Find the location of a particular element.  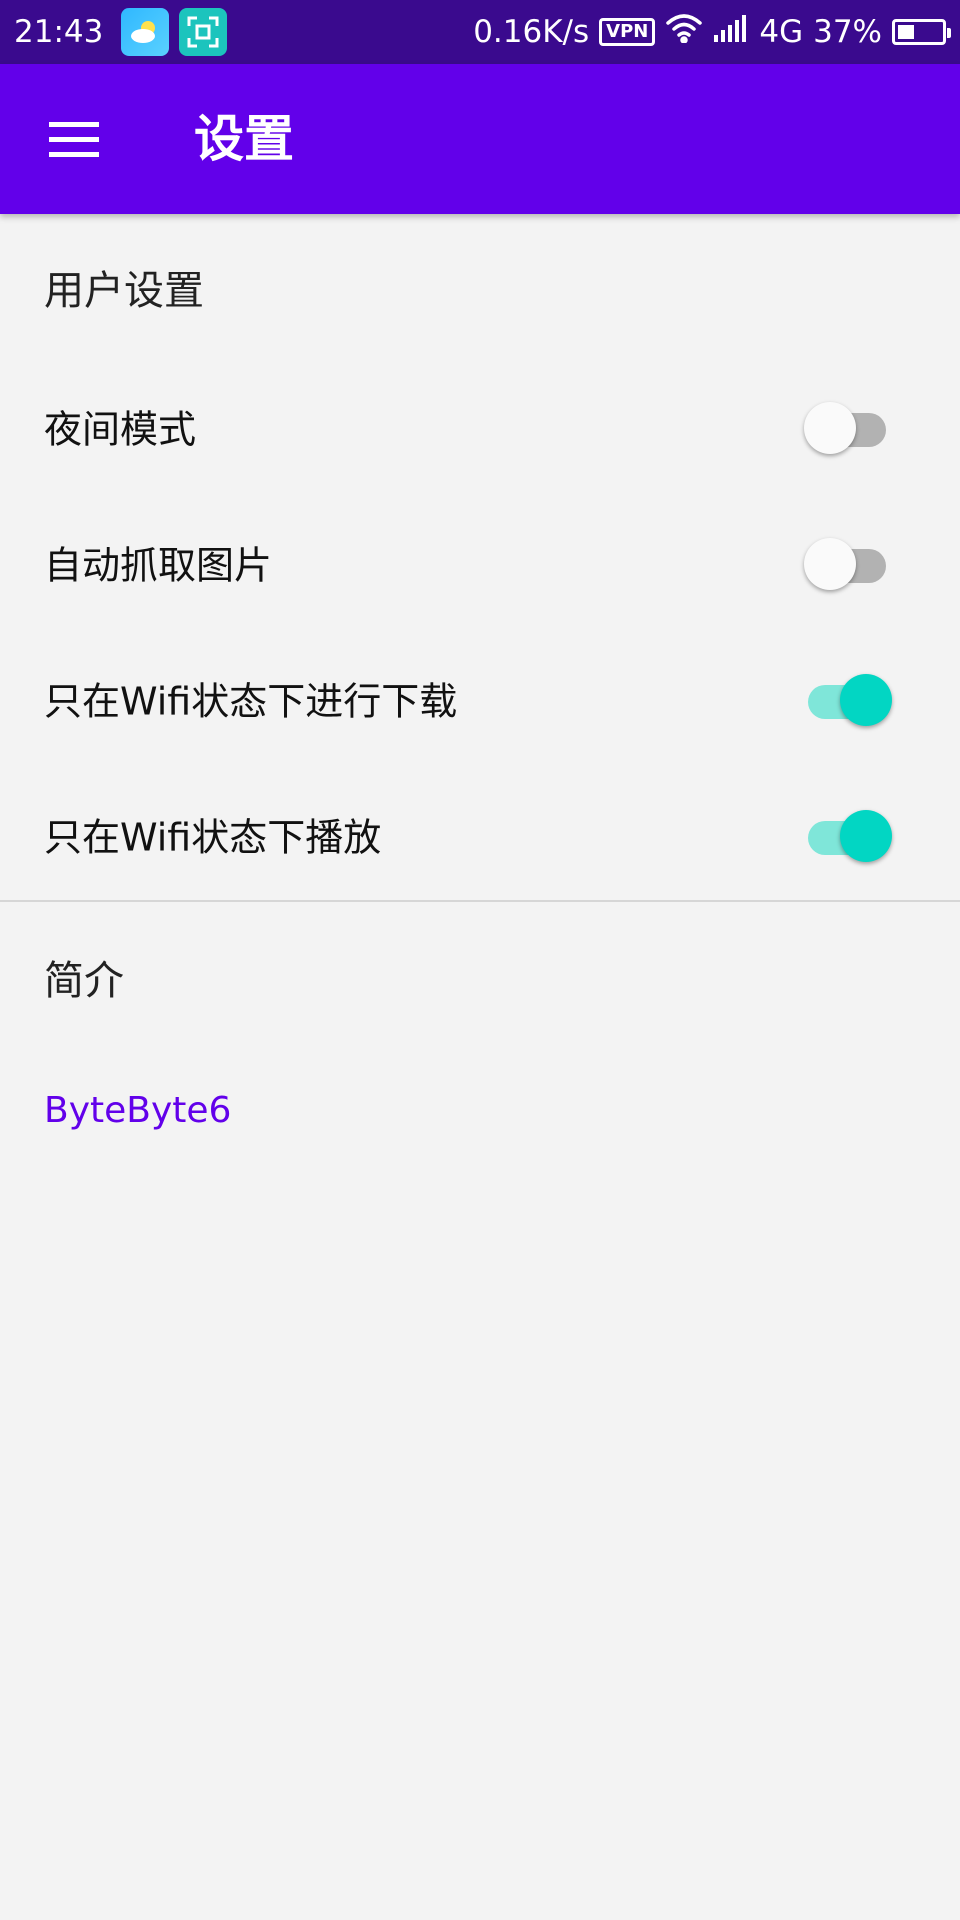

night-mode-switch is located at coordinates (847, 426).